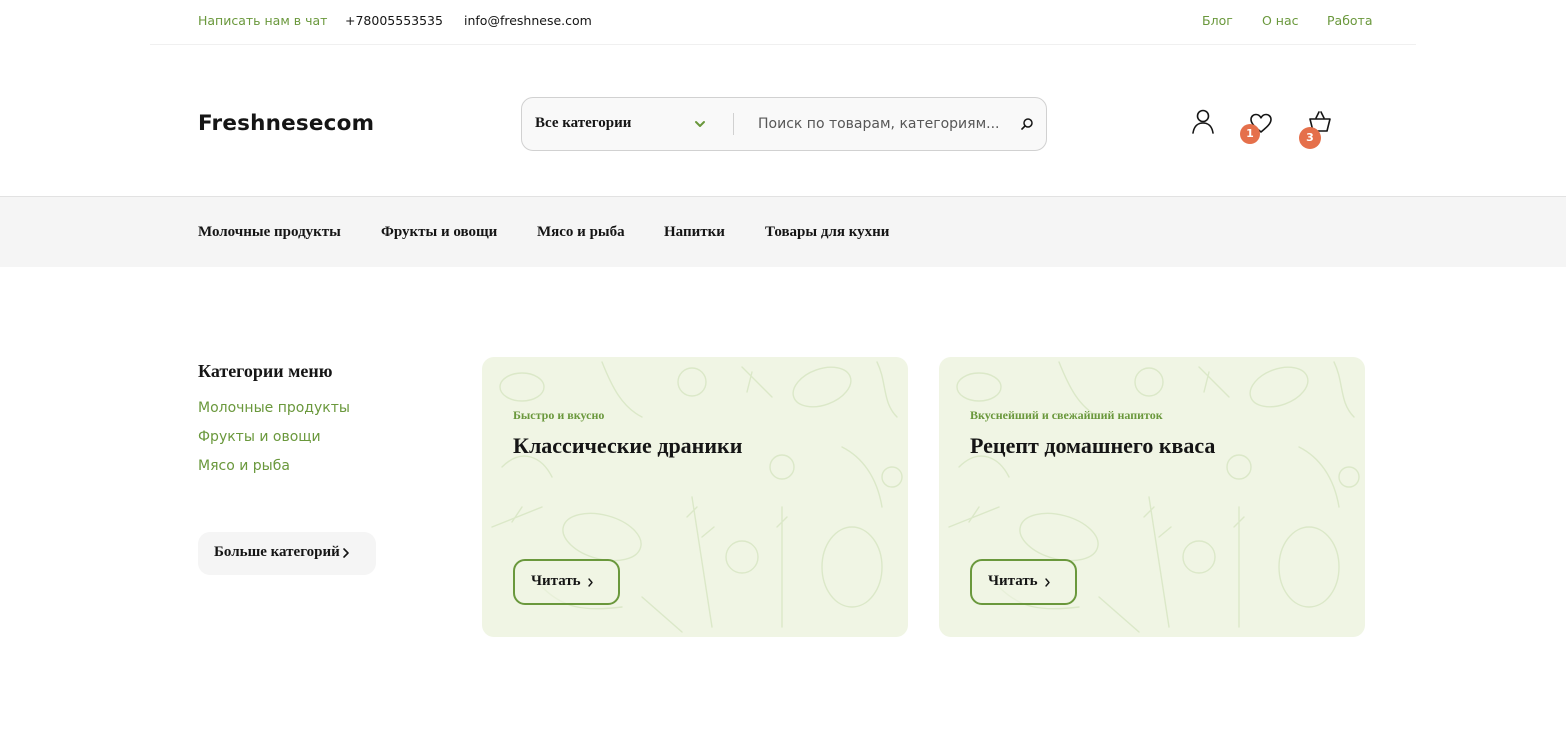 The height and width of the screenshot is (744, 1566). What do you see at coordinates (528, 20) in the screenshot?
I see `email-link: info@freshnese.com` at bounding box center [528, 20].